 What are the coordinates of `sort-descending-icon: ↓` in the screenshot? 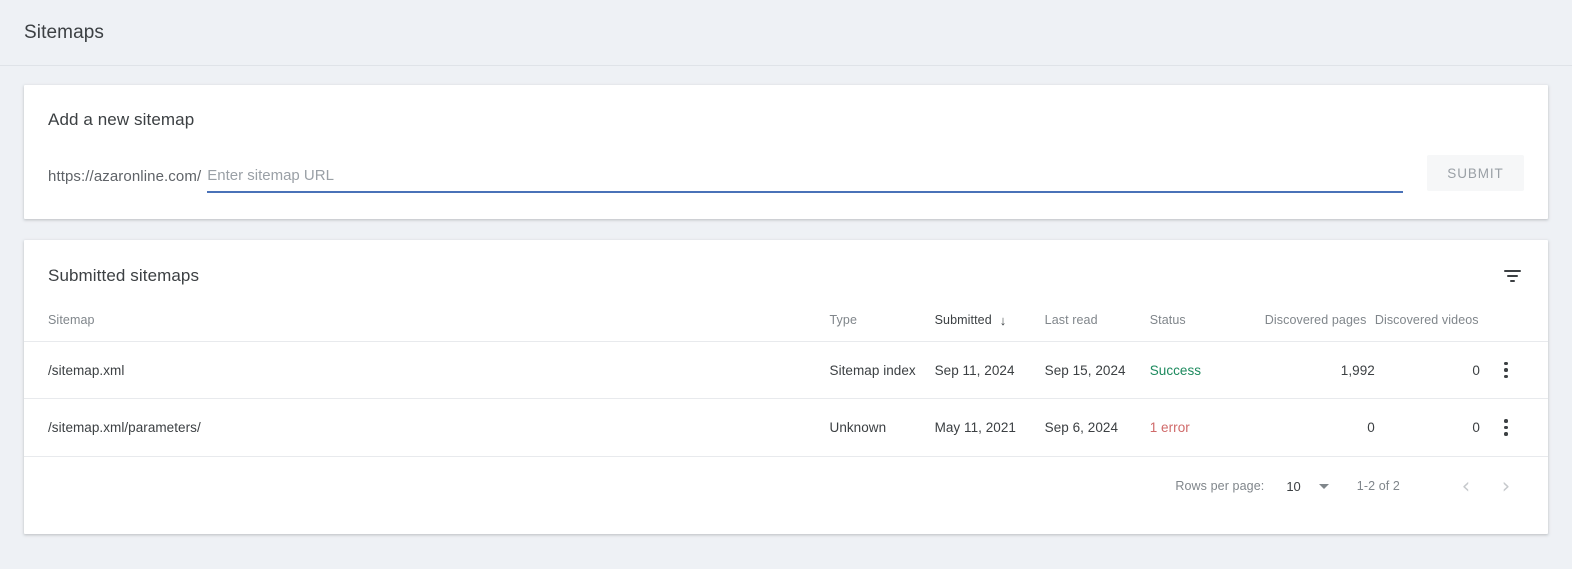 It's located at (1003, 320).